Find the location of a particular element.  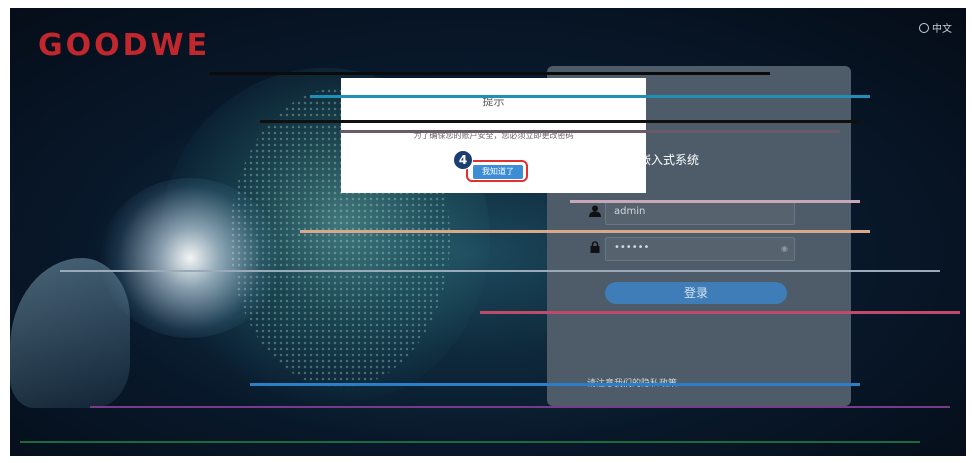

goodwe-logo: GOODWE is located at coordinates (124, 45).